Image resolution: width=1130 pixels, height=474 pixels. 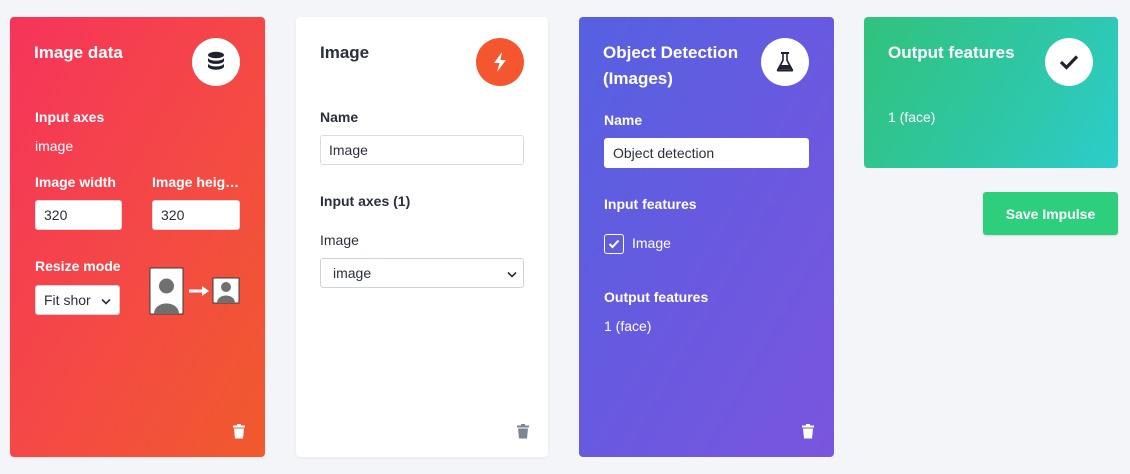 I want to click on resize-mode-label: Resize mode, so click(x=78, y=266).